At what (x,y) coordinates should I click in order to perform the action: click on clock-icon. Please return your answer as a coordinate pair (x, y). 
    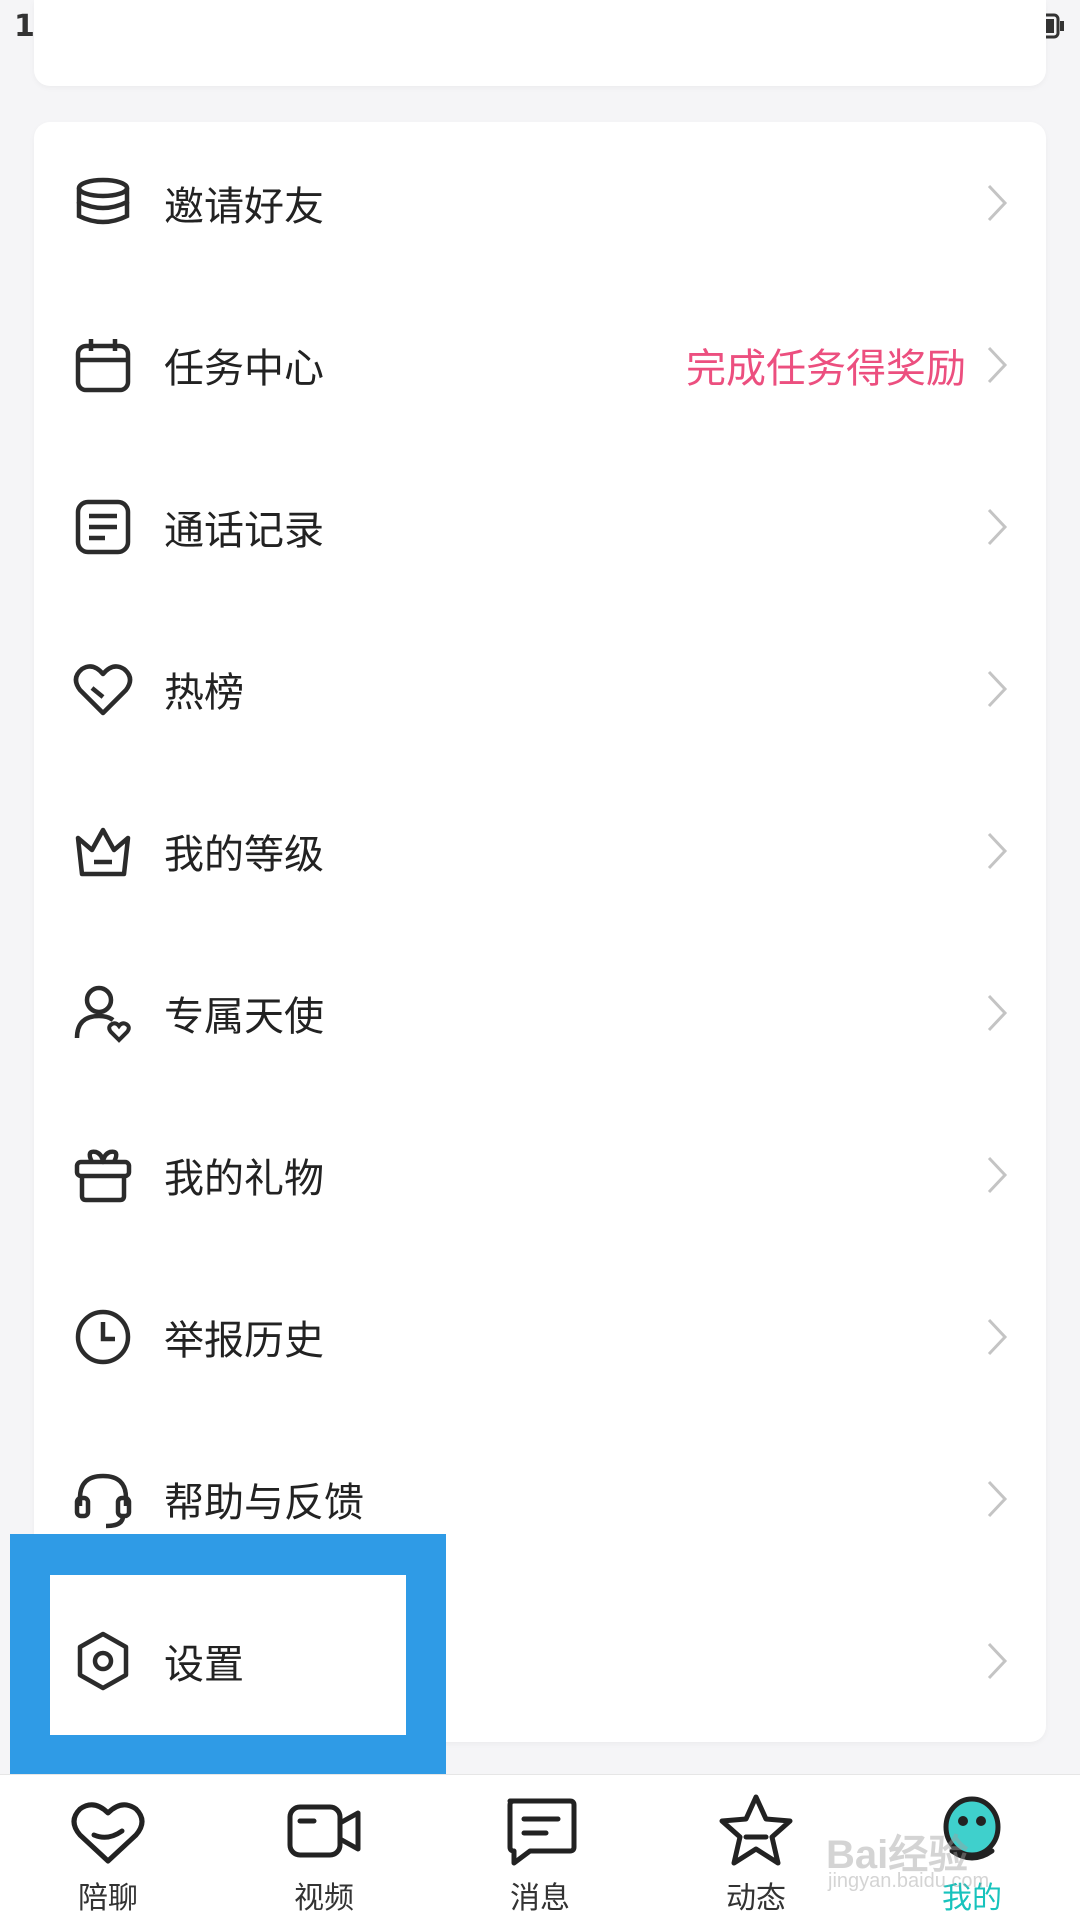
    Looking at the image, I should click on (103, 1337).